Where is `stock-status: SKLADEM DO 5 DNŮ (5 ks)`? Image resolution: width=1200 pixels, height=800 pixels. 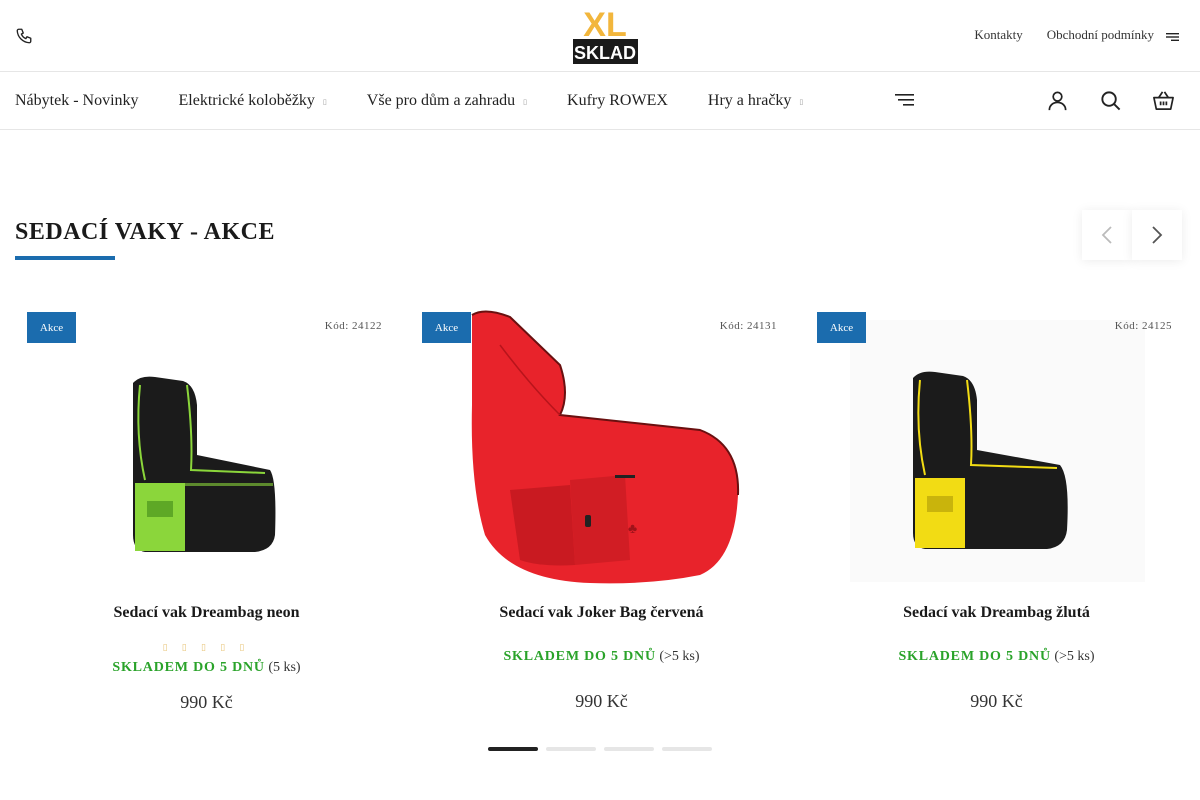 stock-status: SKLADEM DO 5 DNŮ (5 ks) is located at coordinates (206, 668).